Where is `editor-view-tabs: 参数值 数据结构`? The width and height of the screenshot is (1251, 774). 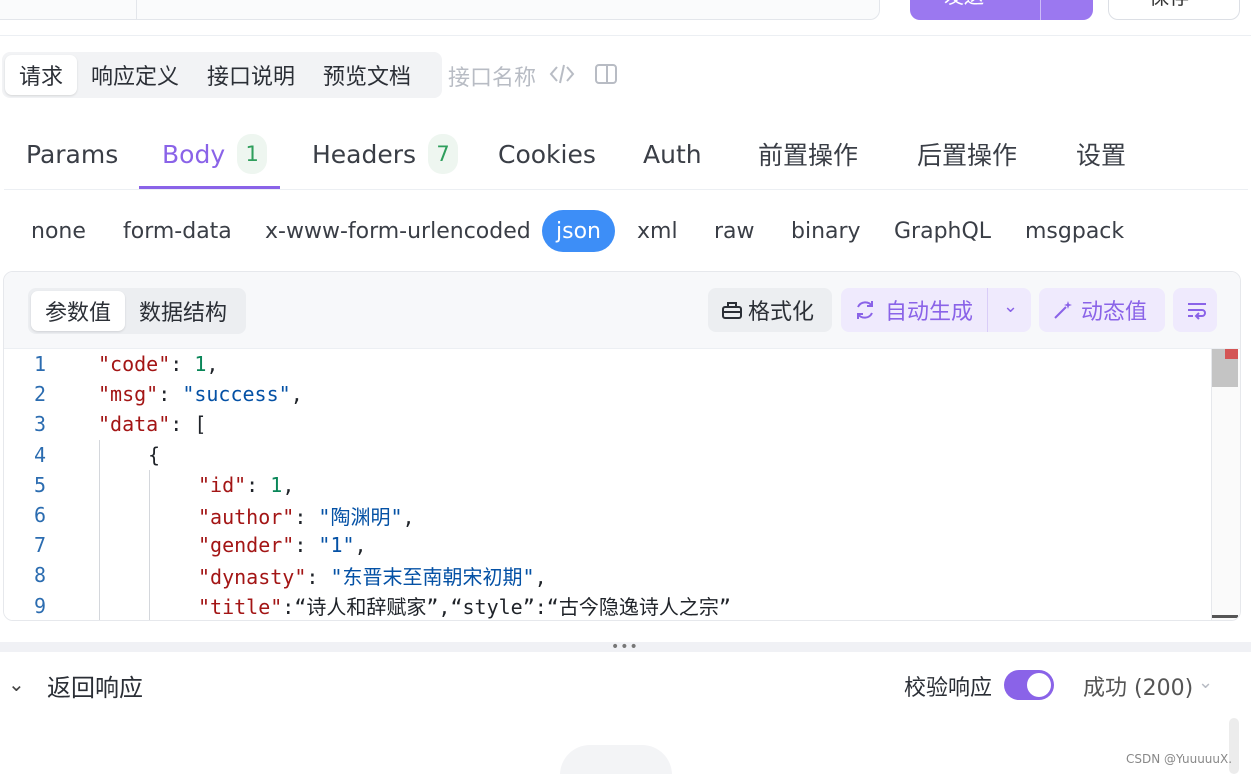
editor-view-tabs: 参数值 数据结构 is located at coordinates (137, 311).